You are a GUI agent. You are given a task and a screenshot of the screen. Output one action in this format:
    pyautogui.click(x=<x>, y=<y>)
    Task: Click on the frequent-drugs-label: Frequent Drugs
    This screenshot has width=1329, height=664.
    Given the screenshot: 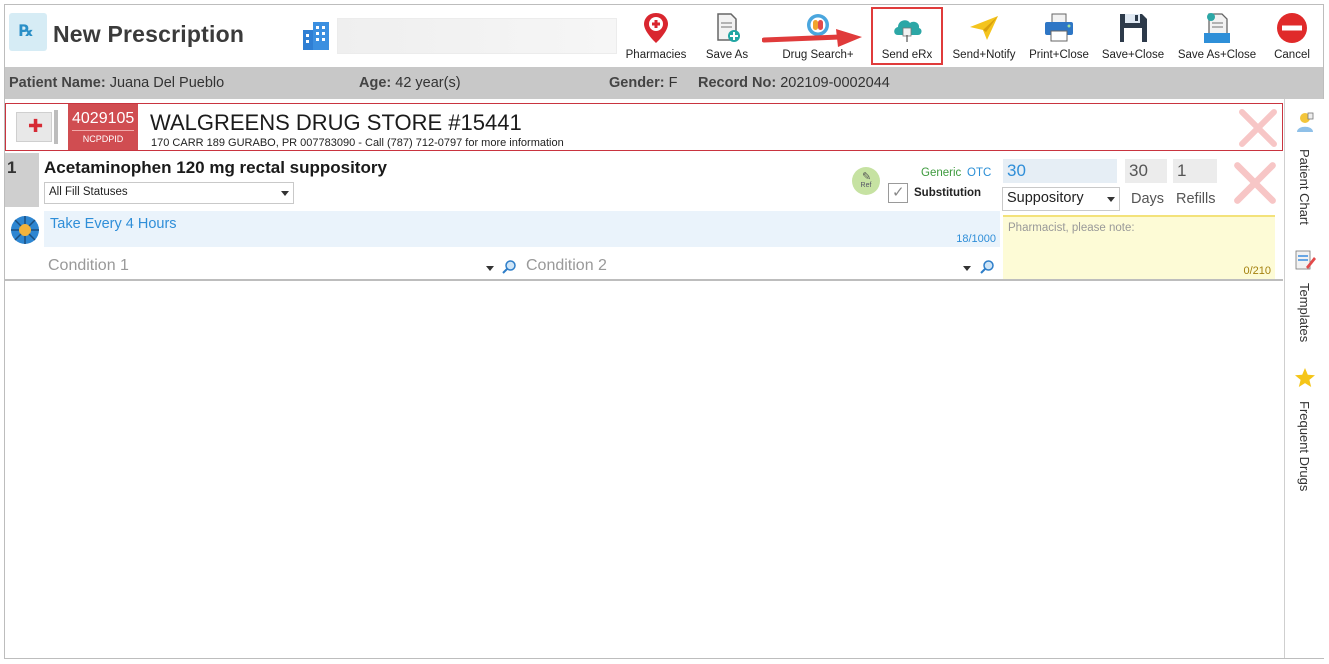 What is the action you would take?
    pyautogui.click(x=1304, y=446)
    